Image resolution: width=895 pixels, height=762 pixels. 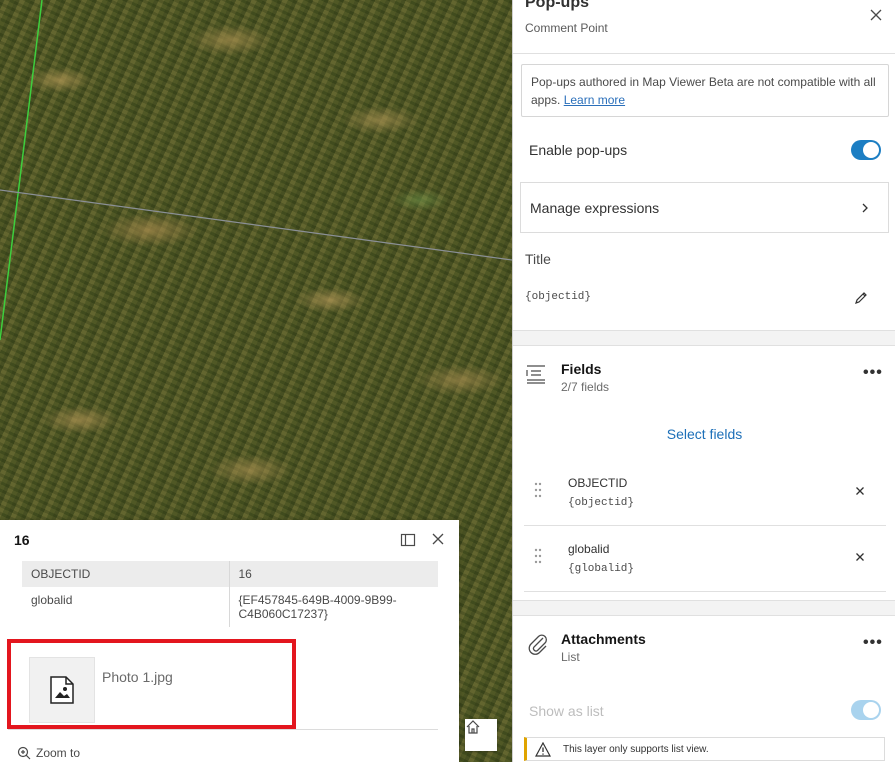 What do you see at coordinates (704, 27) in the screenshot?
I see `panel-header: Pop-ups Comment Point` at bounding box center [704, 27].